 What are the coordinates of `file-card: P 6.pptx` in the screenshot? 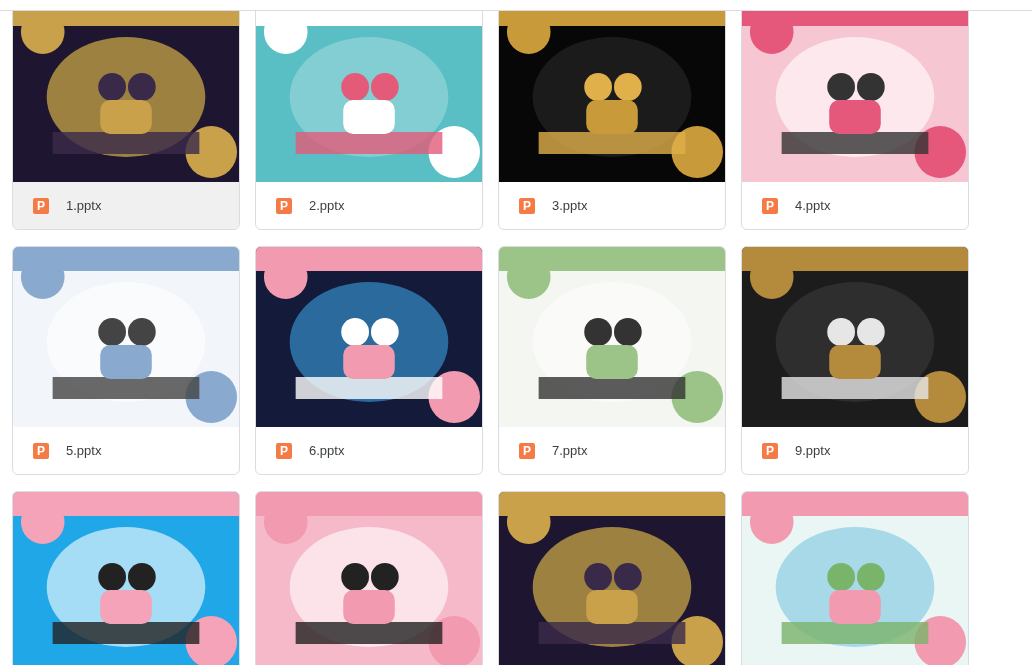 It's located at (369, 360).